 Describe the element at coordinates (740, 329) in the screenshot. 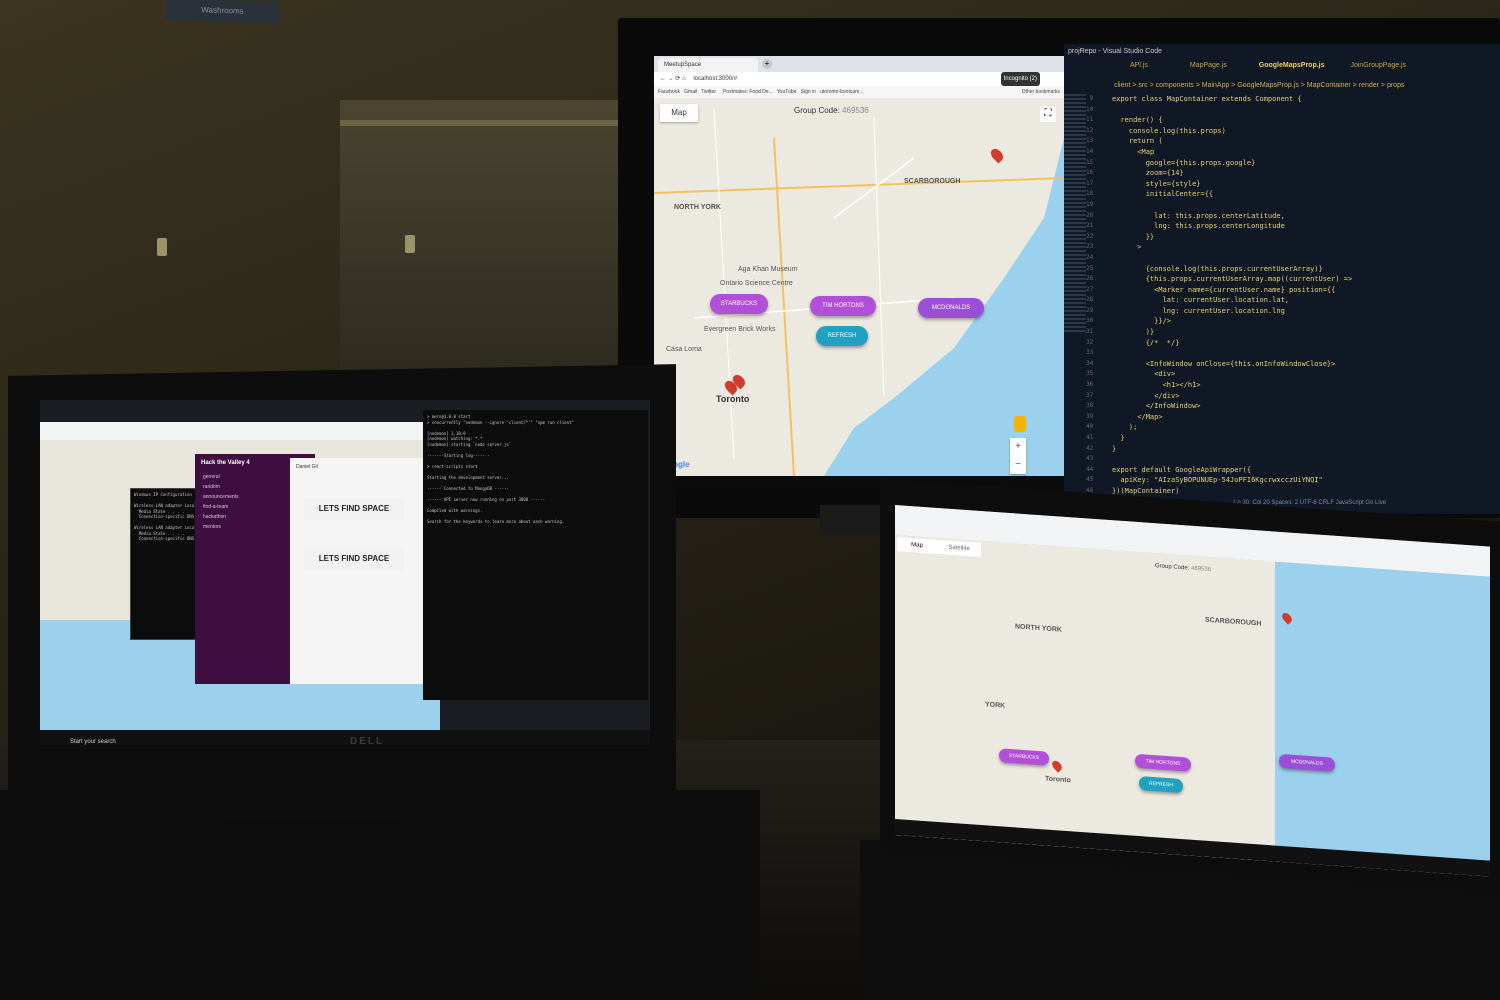

I see `map-place-label: Evergreen Brick Works` at that location.